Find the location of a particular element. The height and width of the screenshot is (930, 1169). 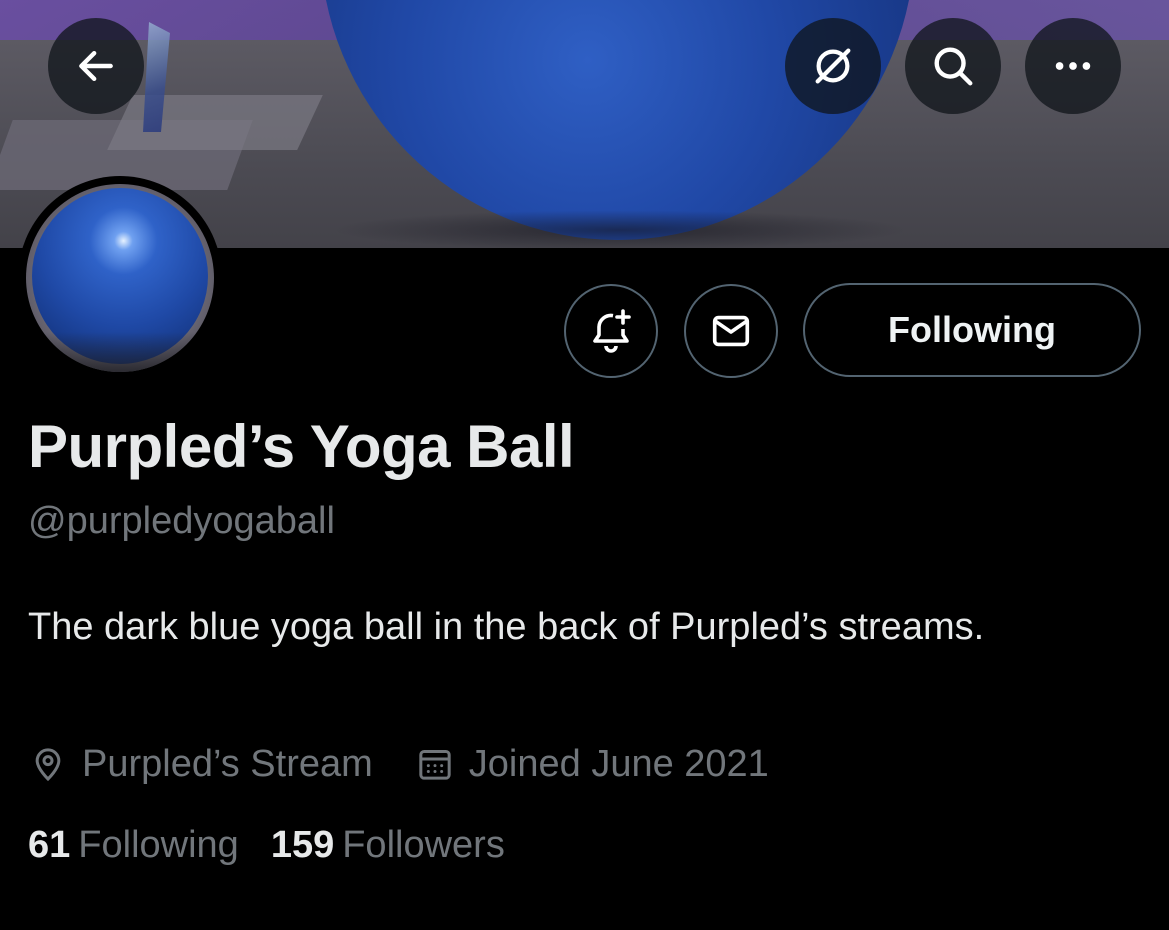

arrow-left-icon is located at coordinates (96, 66).